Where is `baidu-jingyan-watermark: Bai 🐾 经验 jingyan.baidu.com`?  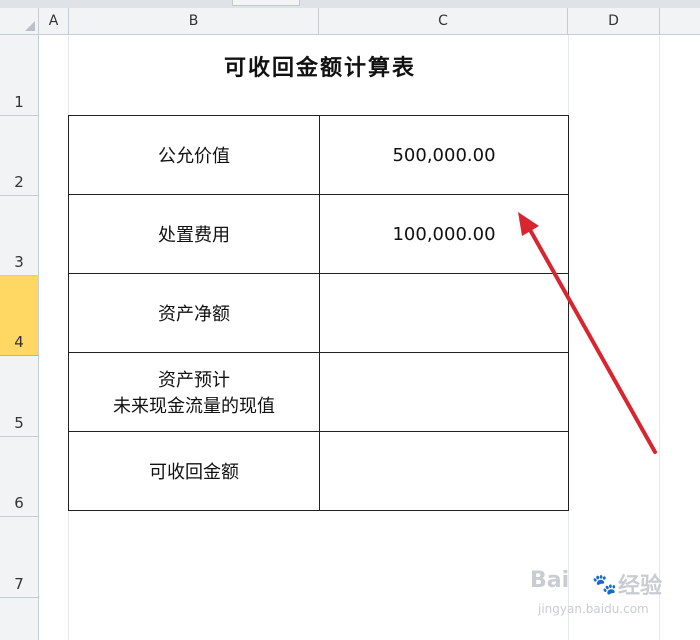
baidu-jingyan-watermark: Bai 🐾 经验 jingyan.baidu.com is located at coordinates (605, 598).